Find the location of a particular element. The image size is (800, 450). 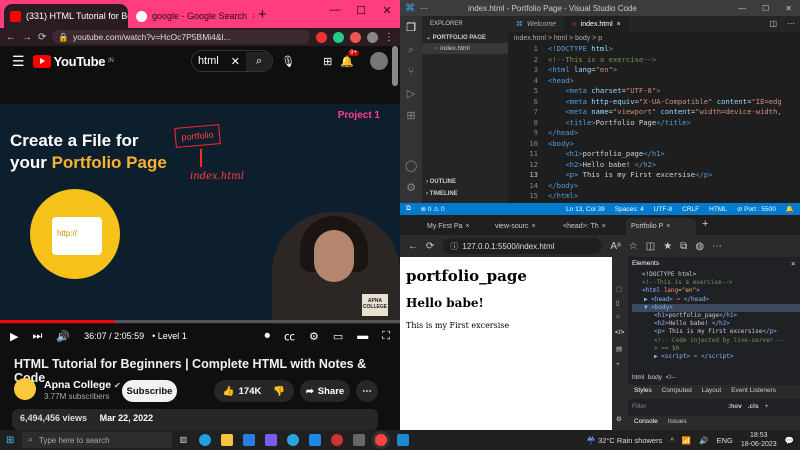

dom-node: <!DOCTYPE html> is located at coordinates (716, 275).